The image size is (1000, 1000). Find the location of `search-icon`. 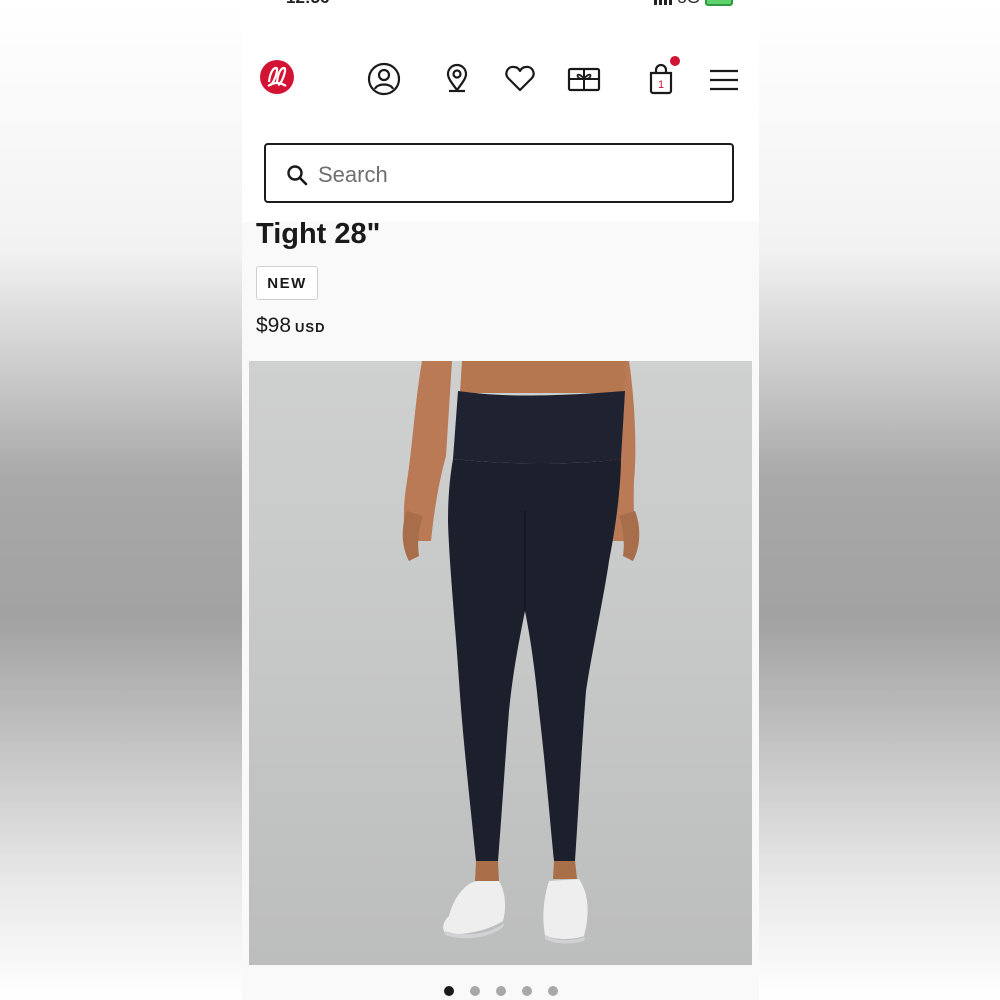

search-icon is located at coordinates (297, 175).